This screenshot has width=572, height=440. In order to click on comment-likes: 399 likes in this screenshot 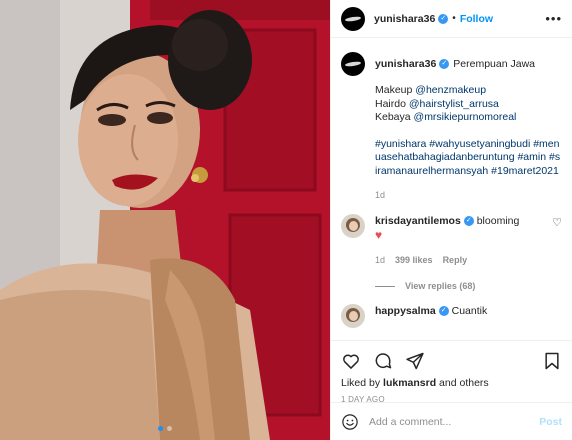, I will do `click(414, 260)`.